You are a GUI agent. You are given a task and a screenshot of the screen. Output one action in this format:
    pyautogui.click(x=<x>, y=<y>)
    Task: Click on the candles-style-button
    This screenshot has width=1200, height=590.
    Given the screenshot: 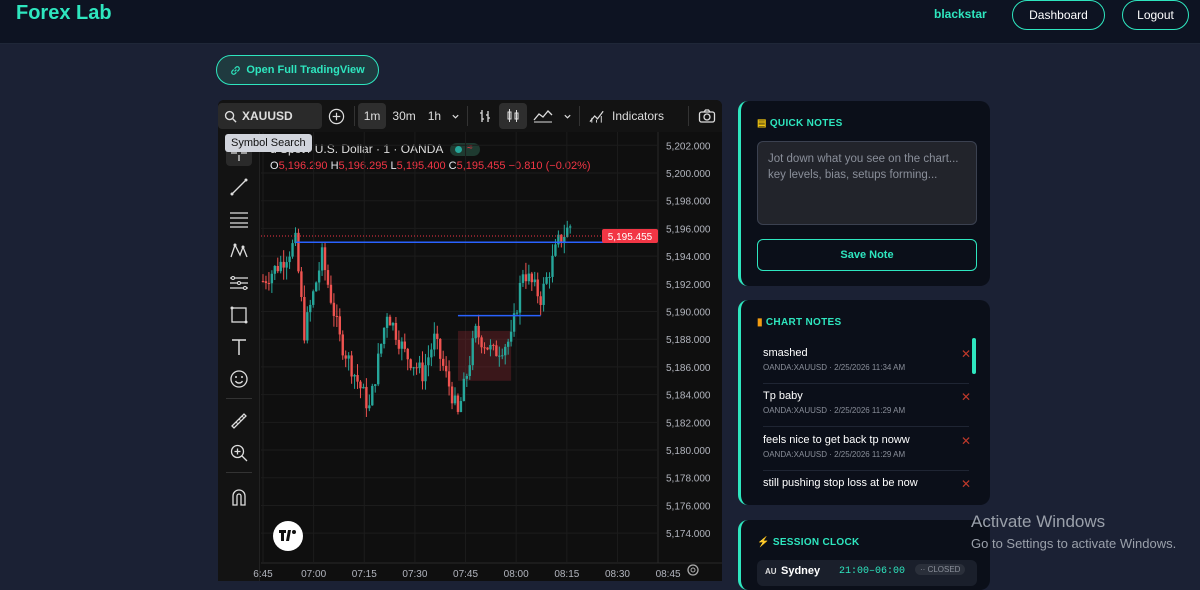 What is the action you would take?
    pyautogui.click(x=513, y=116)
    